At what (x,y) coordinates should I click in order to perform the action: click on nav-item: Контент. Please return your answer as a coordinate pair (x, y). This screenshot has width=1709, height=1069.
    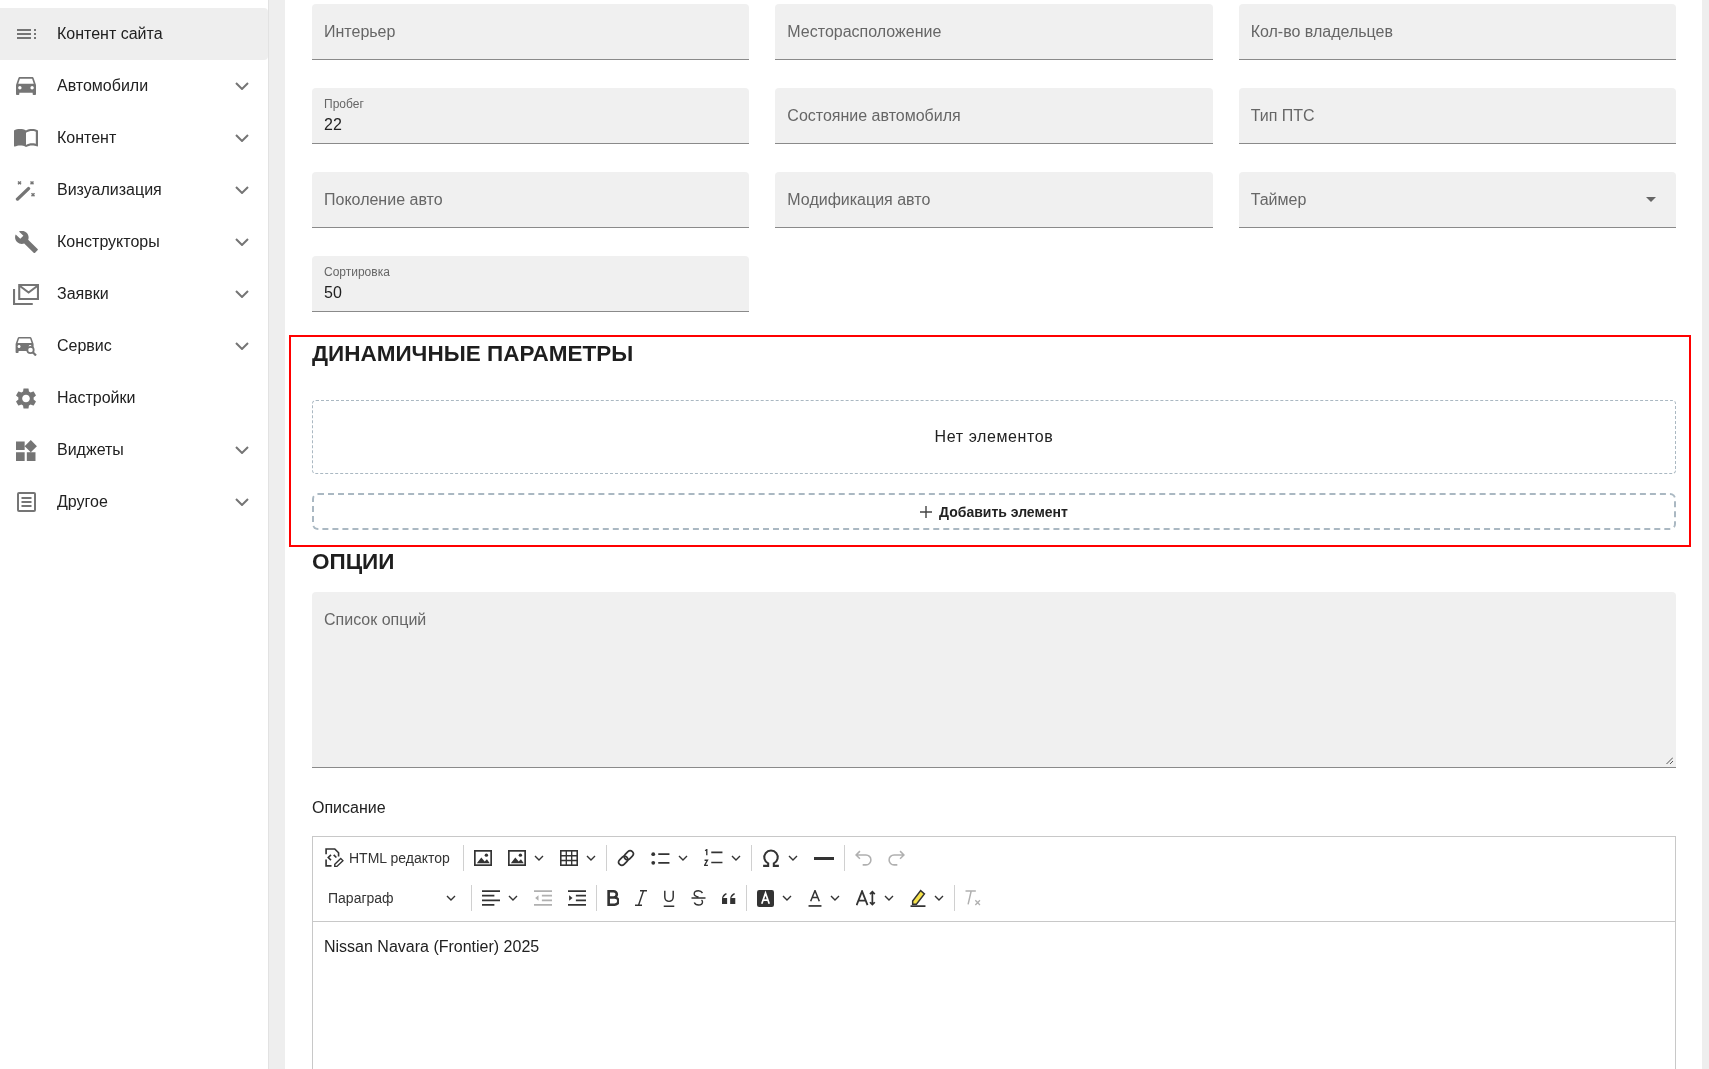
    Looking at the image, I should click on (134, 138).